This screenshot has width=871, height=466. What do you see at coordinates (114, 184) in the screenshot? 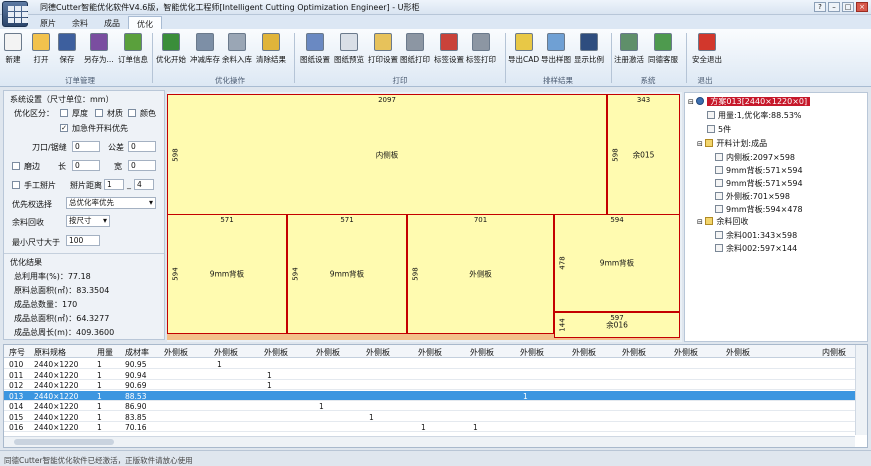
I see `break-distance-a-input: 1` at bounding box center [114, 184].